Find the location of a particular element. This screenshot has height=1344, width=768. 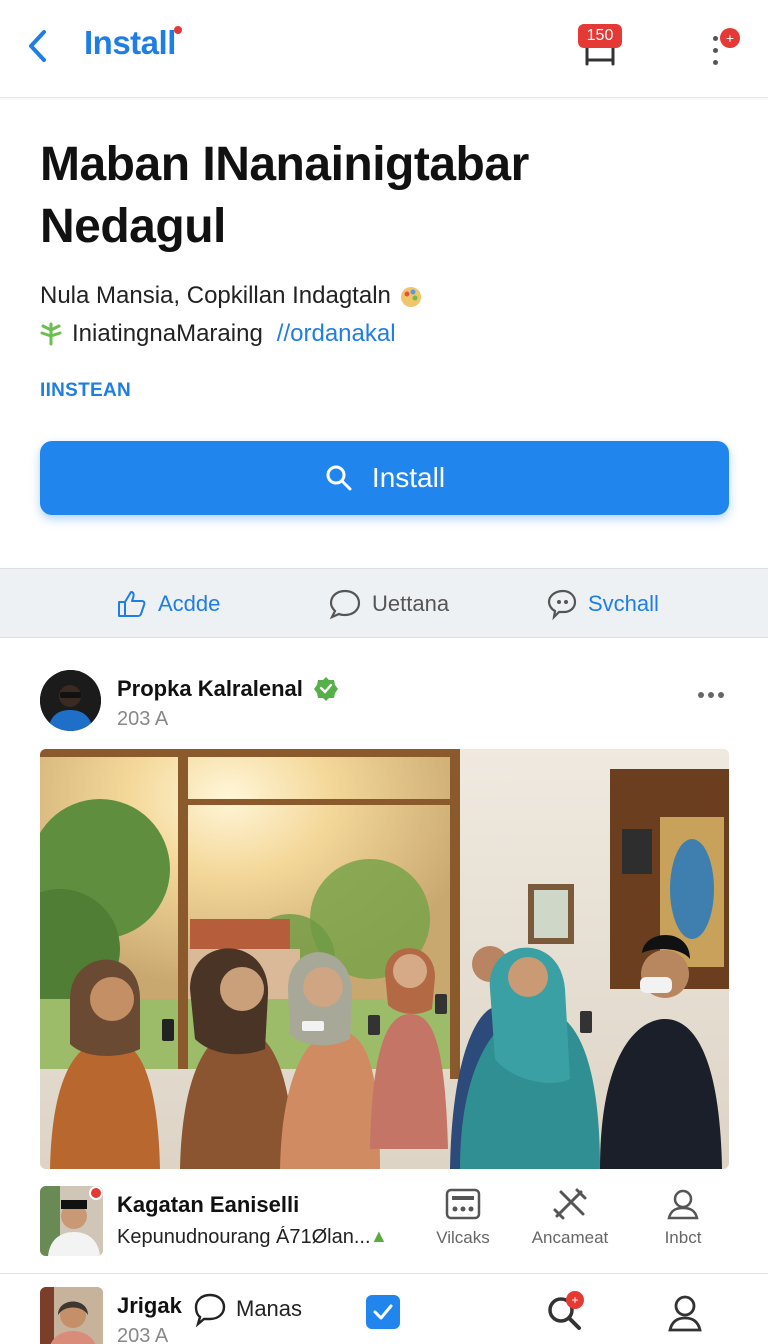

like-label: Acdde is located at coordinates (189, 603).